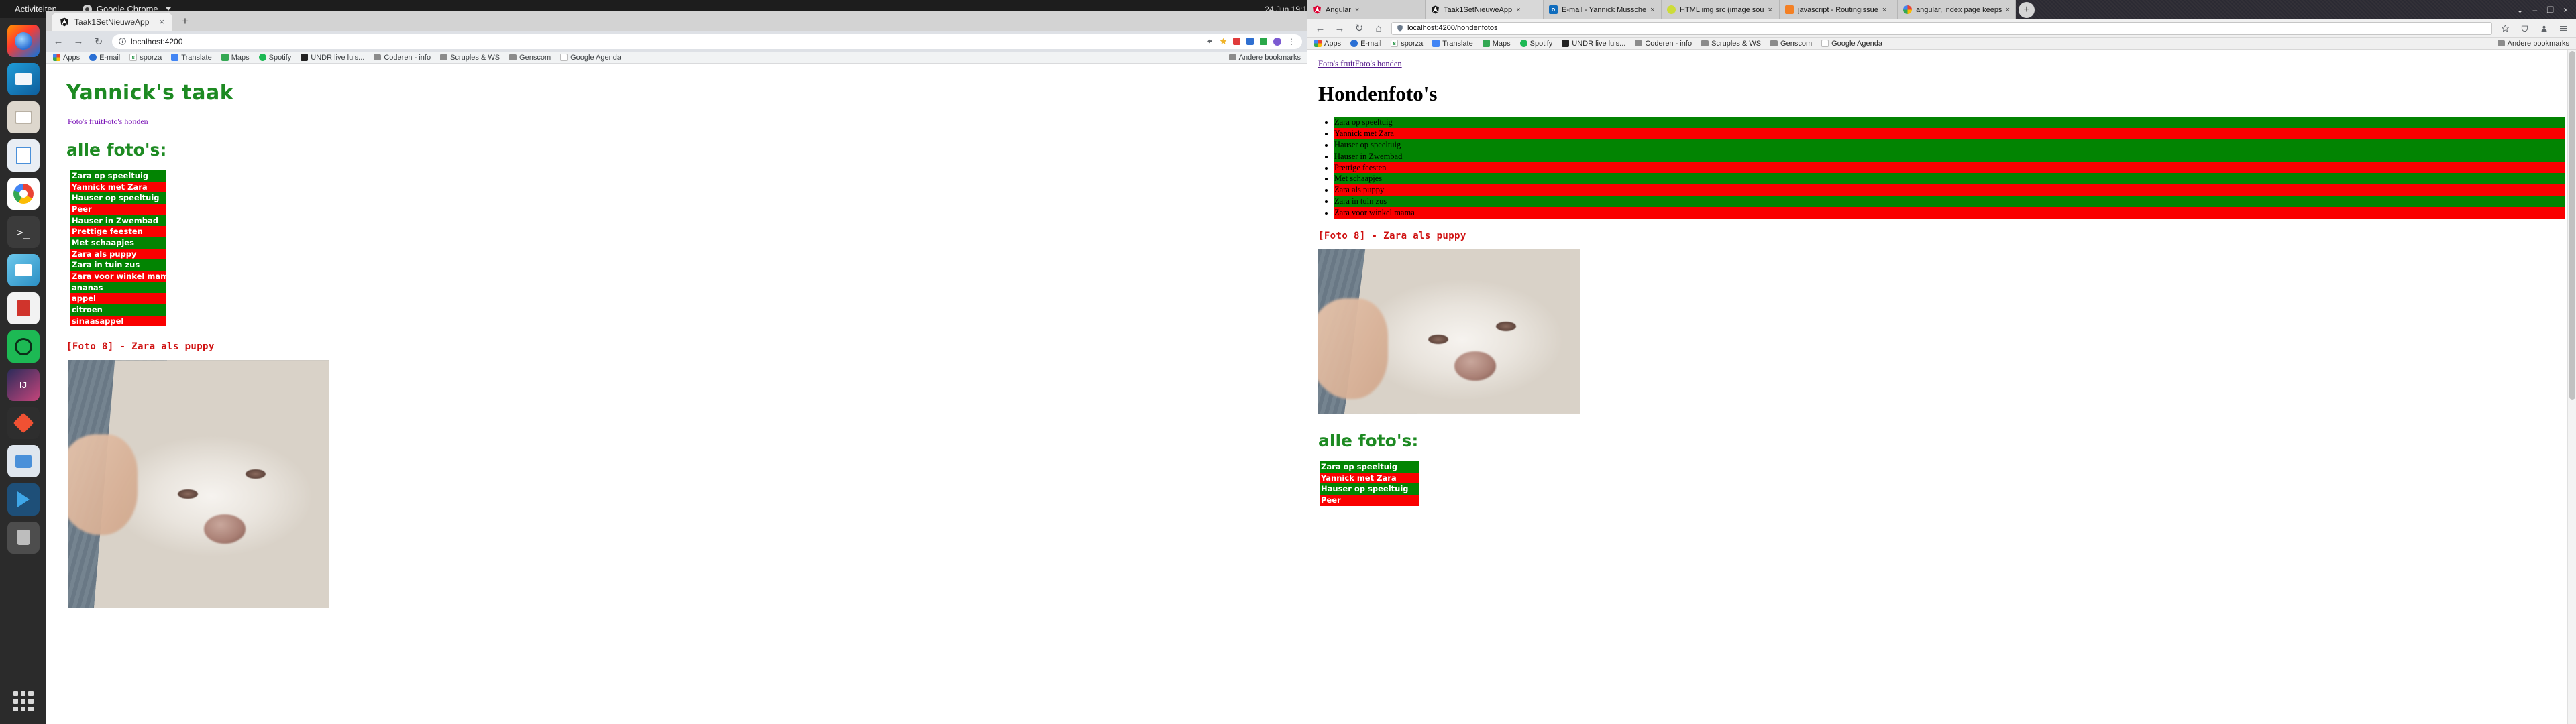 Image resolution: width=2576 pixels, height=724 pixels. What do you see at coordinates (1250, 41) in the screenshot?
I see `extension-icon-blue` at bounding box center [1250, 41].